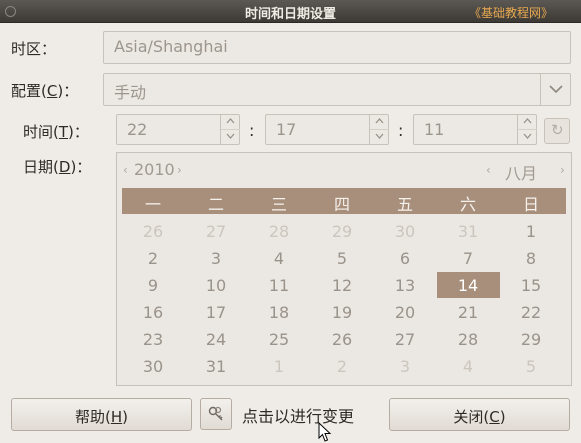  I want to click on weekday-label: 五, so click(404, 204).